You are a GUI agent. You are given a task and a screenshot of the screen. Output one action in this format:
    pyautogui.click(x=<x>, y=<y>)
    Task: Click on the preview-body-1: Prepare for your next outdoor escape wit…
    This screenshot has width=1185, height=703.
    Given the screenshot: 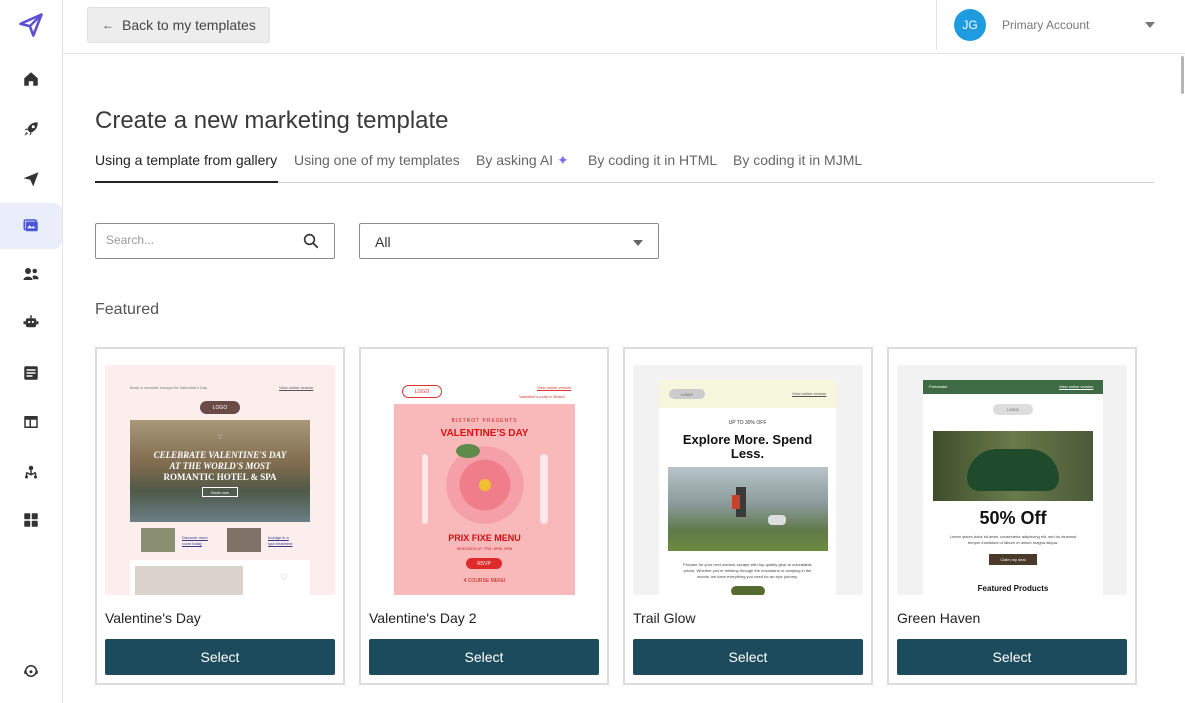 What is the action you would take?
    pyautogui.click(x=747, y=564)
    